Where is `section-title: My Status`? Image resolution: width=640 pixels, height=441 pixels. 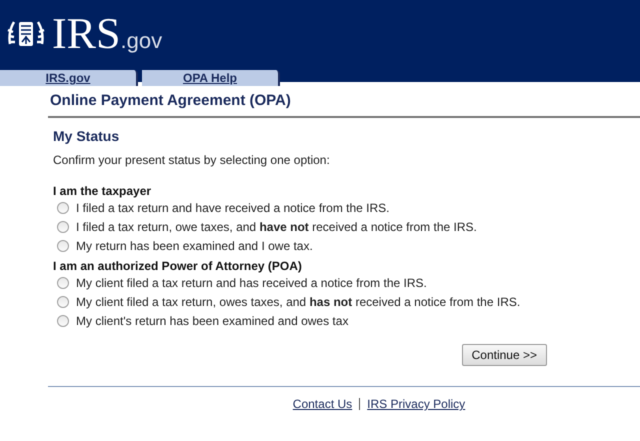 section-title: My Status is located at coordinates (86, 136).